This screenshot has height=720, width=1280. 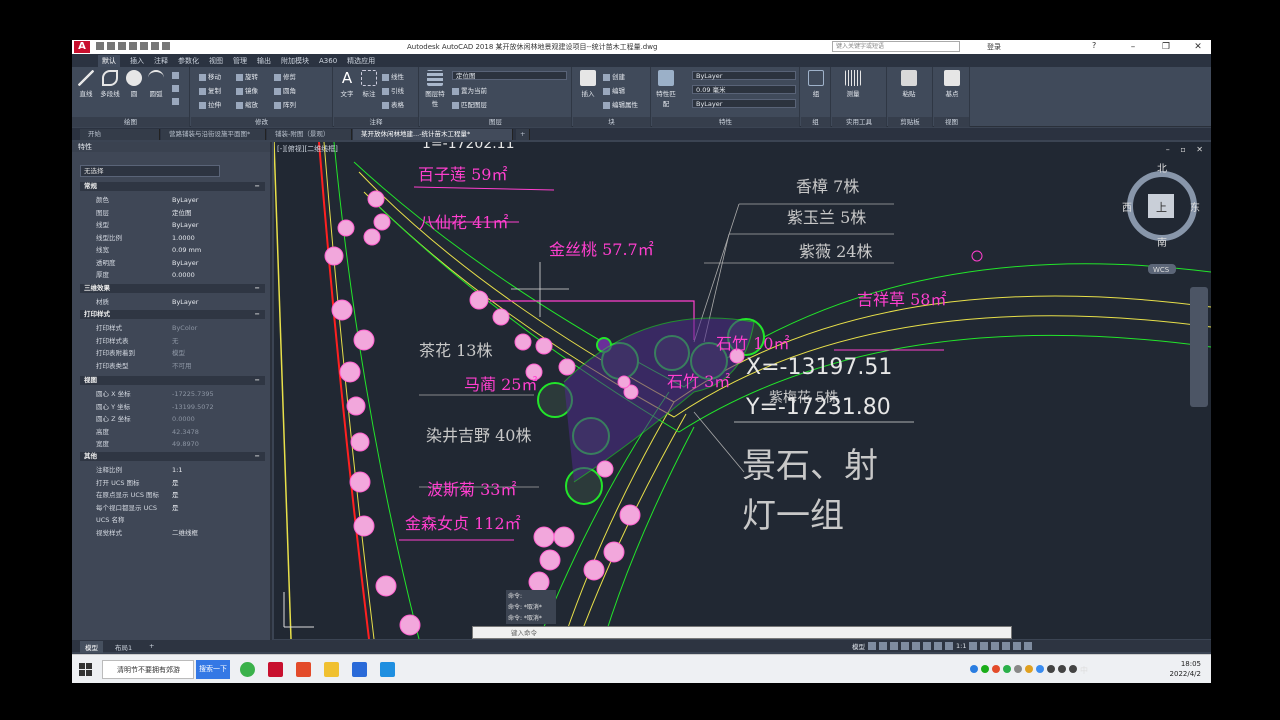 I want to click on tab-default: 默认, so click(x=109, y=60).